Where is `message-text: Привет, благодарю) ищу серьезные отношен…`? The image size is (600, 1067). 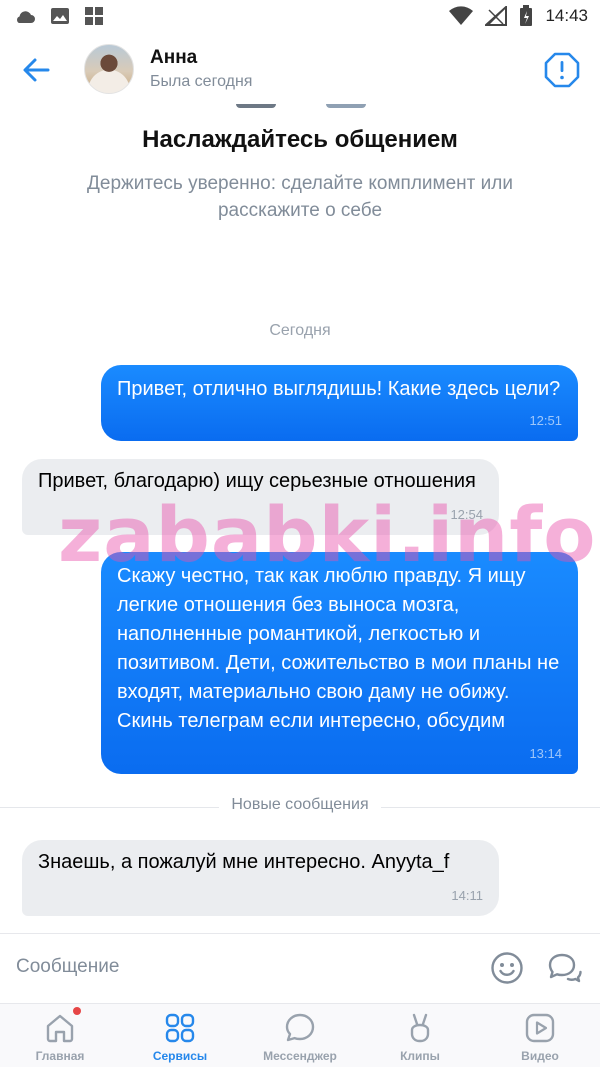
message-text: Привет, благодарю) ищу серьезные отношен… is located at coordinates (257, 481).